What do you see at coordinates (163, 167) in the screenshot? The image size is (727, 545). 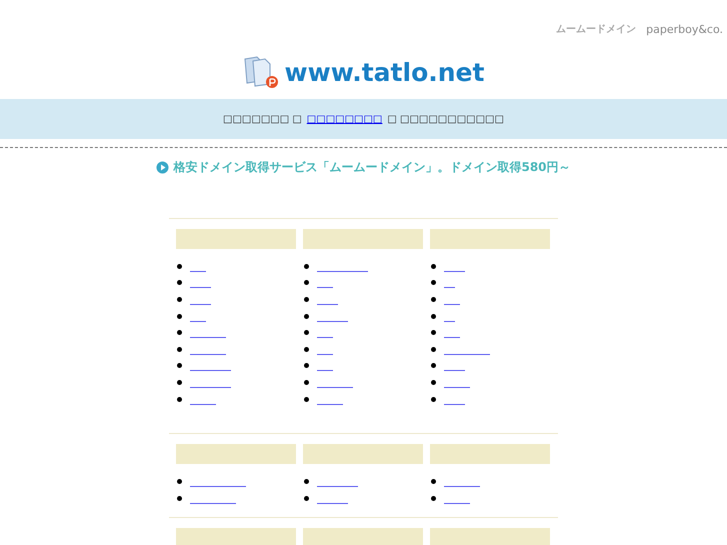 I see `play-icon` at bounding box center [163, 167].